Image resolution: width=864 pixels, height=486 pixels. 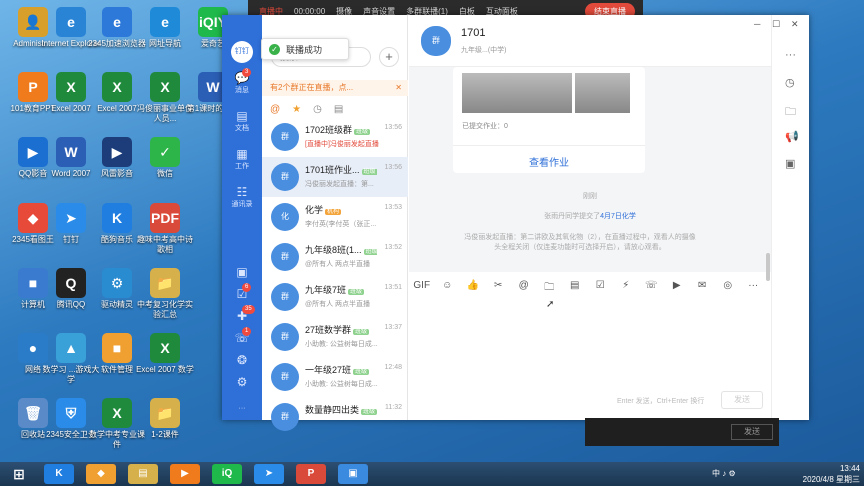 I want to click on conversation-row: 群数量静四出类 班级 11:32, so click(x=335, y=417).